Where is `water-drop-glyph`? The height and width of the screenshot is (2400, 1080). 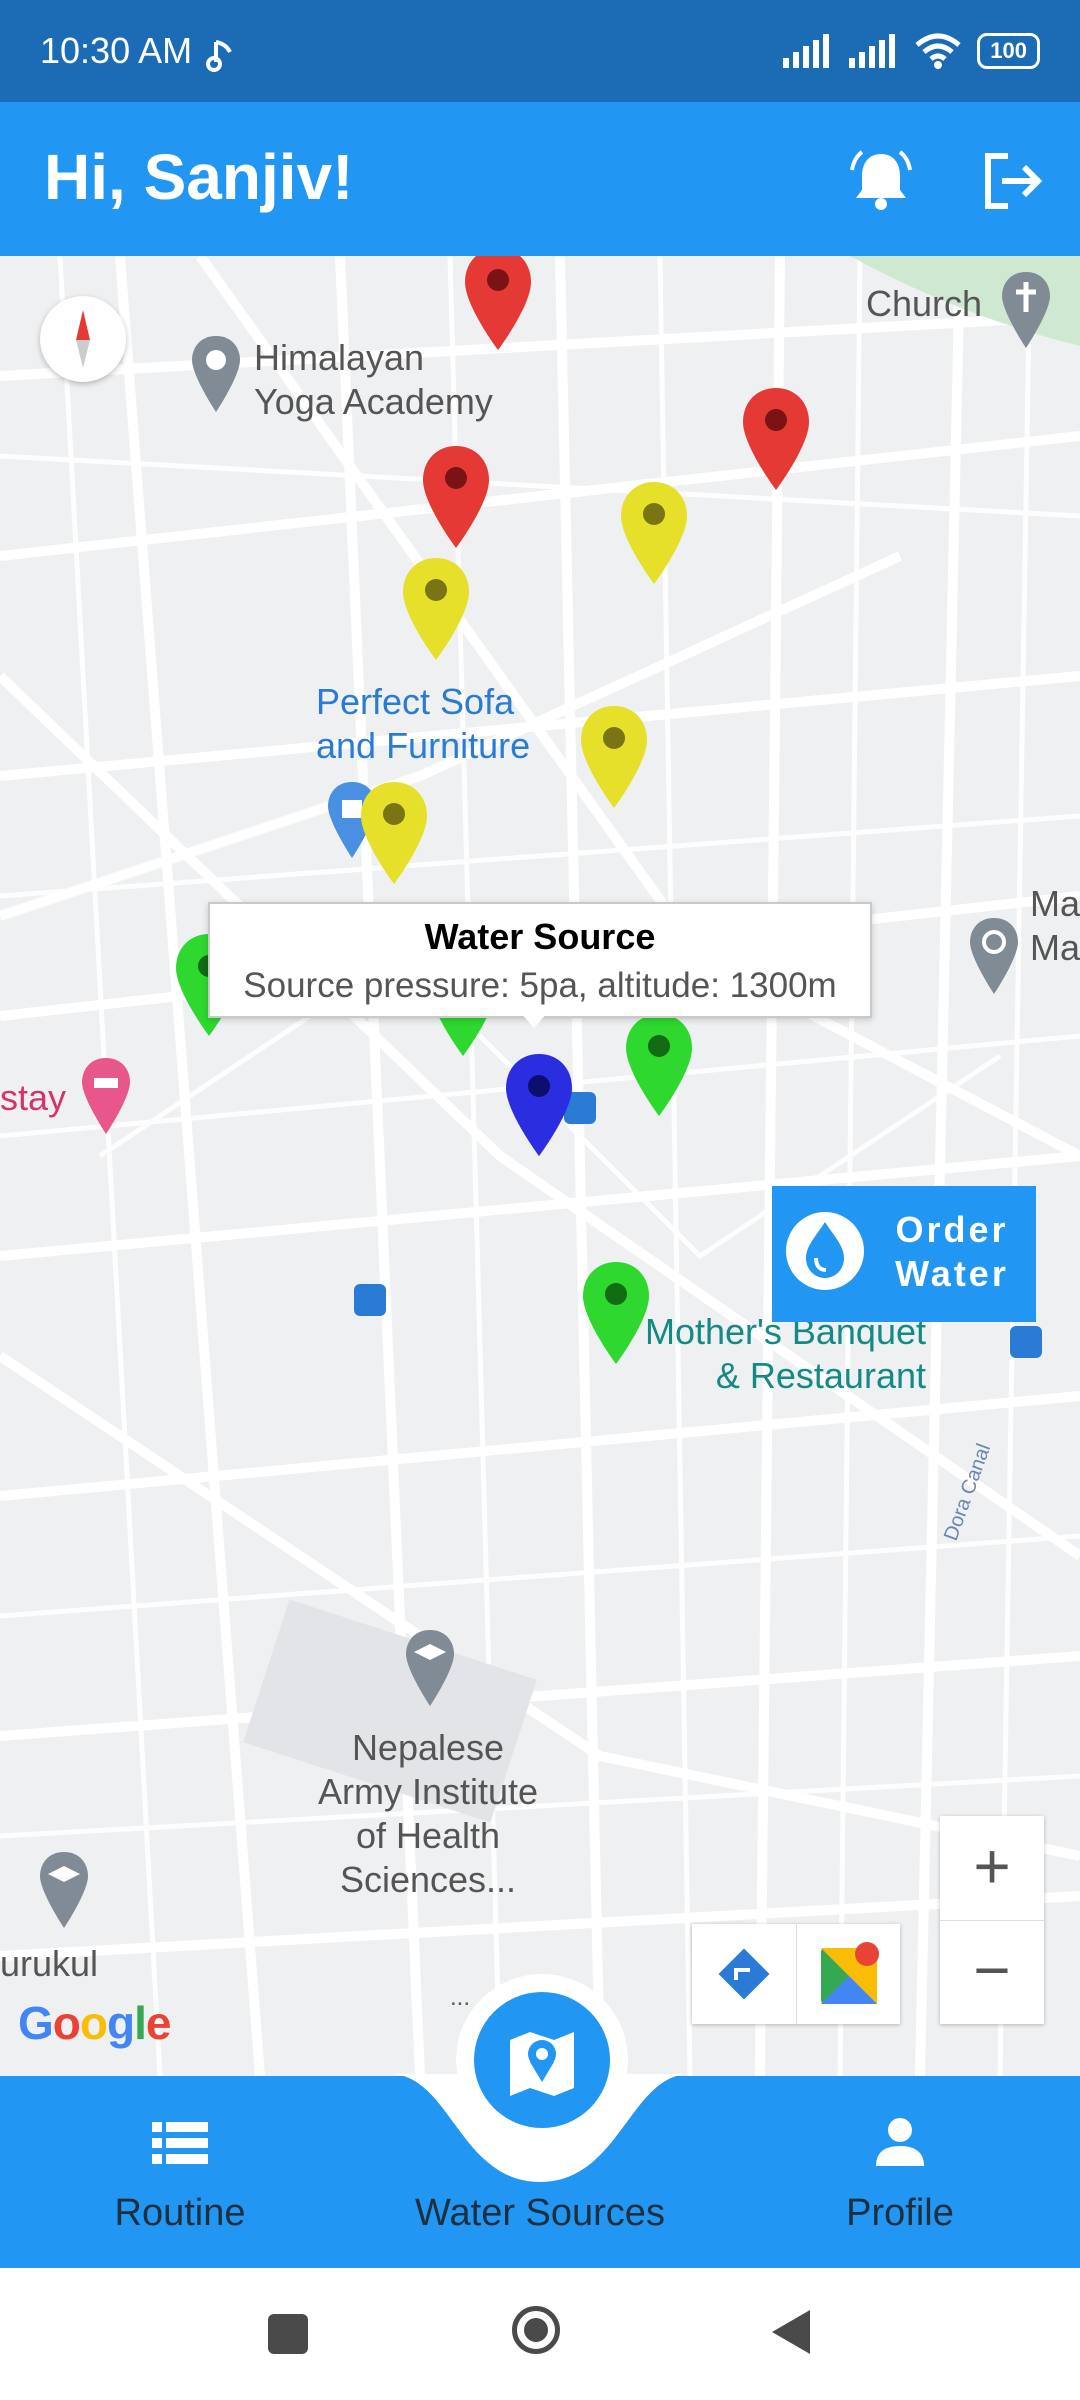 water-drop-glyph is located at coordinates (825, 1250).